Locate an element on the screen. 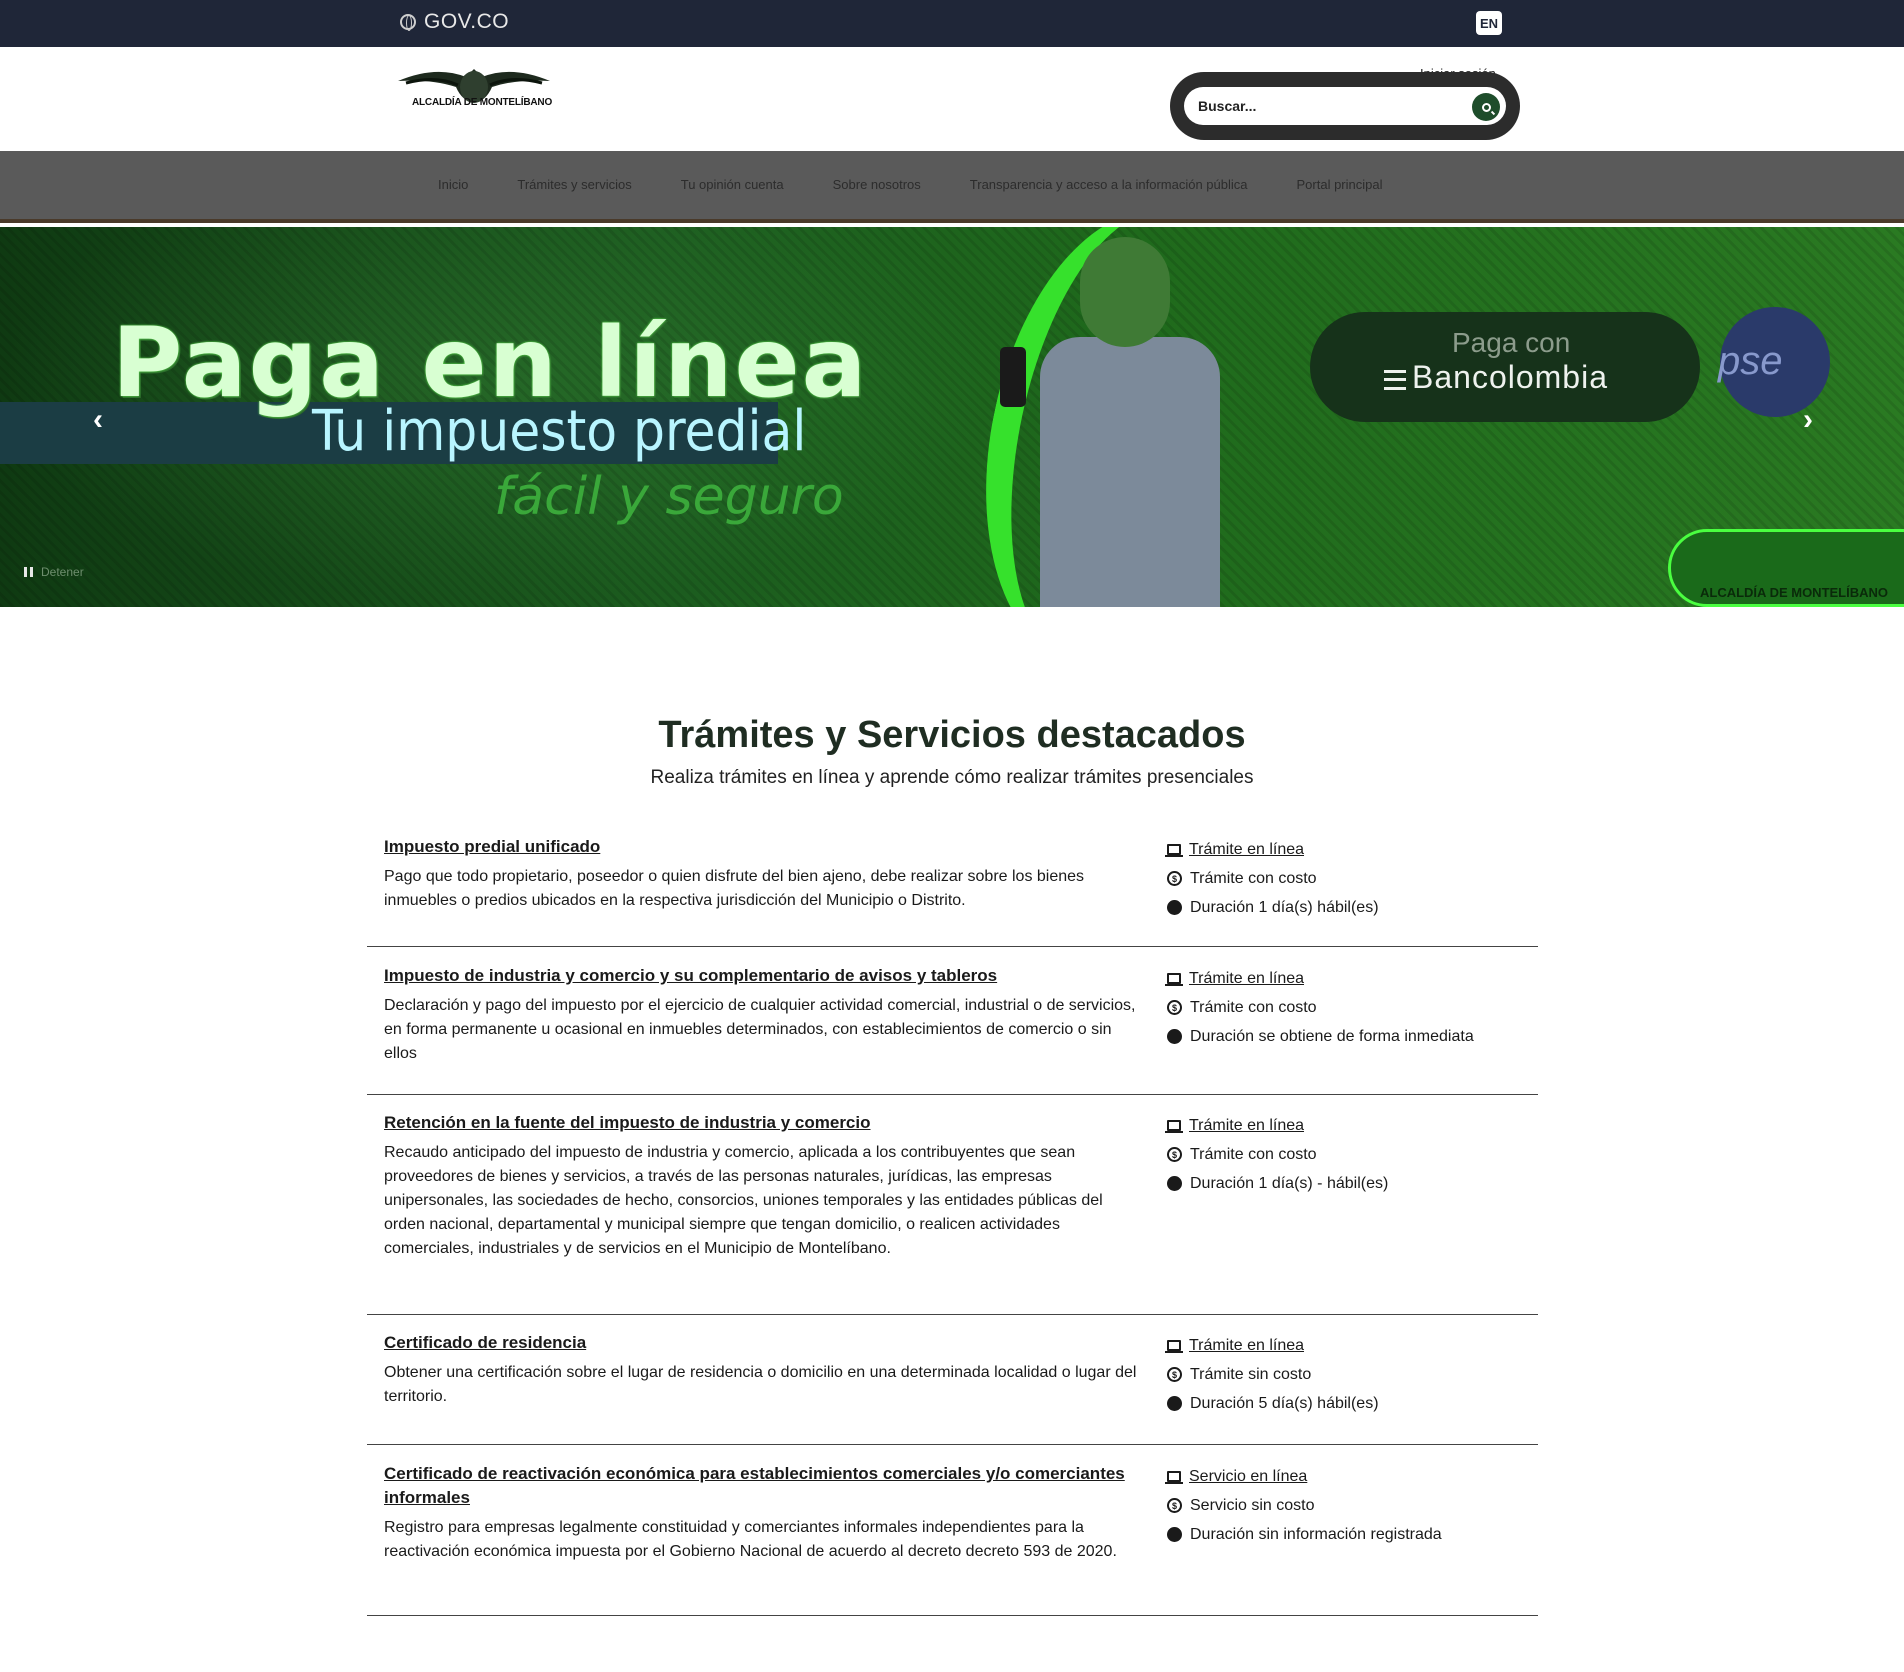 The width and height of the screenshot is (1904, 1672). item-mode-label: Servicio en línea is located at coordinates (1248, 1476).